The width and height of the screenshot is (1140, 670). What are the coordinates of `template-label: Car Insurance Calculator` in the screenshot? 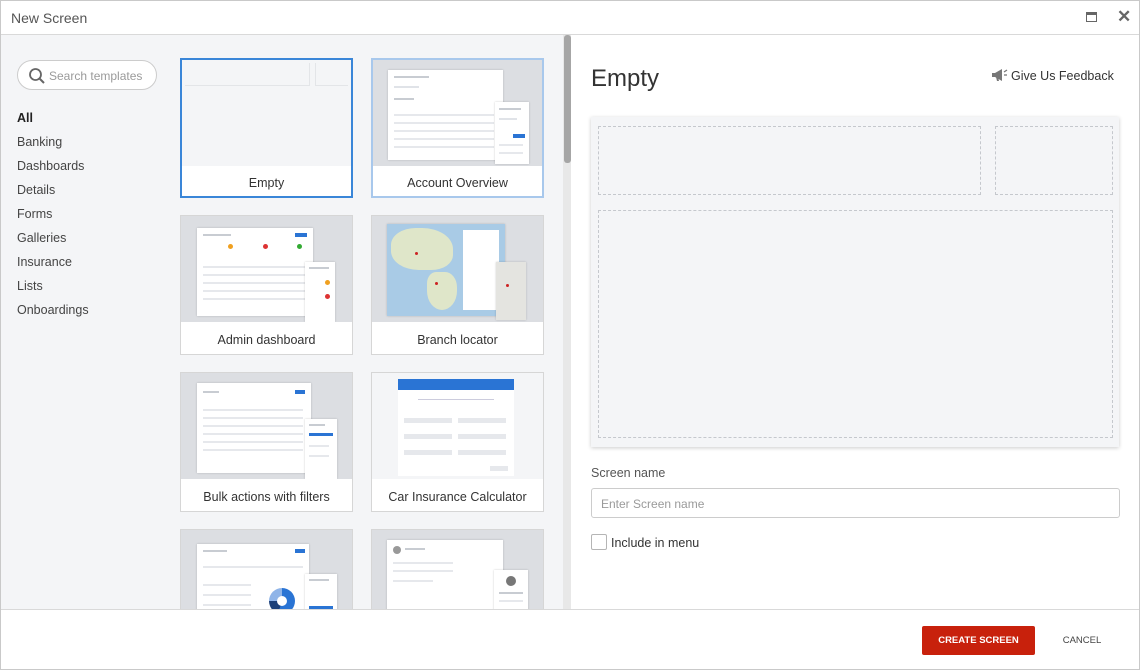 It's located at (457, 497).